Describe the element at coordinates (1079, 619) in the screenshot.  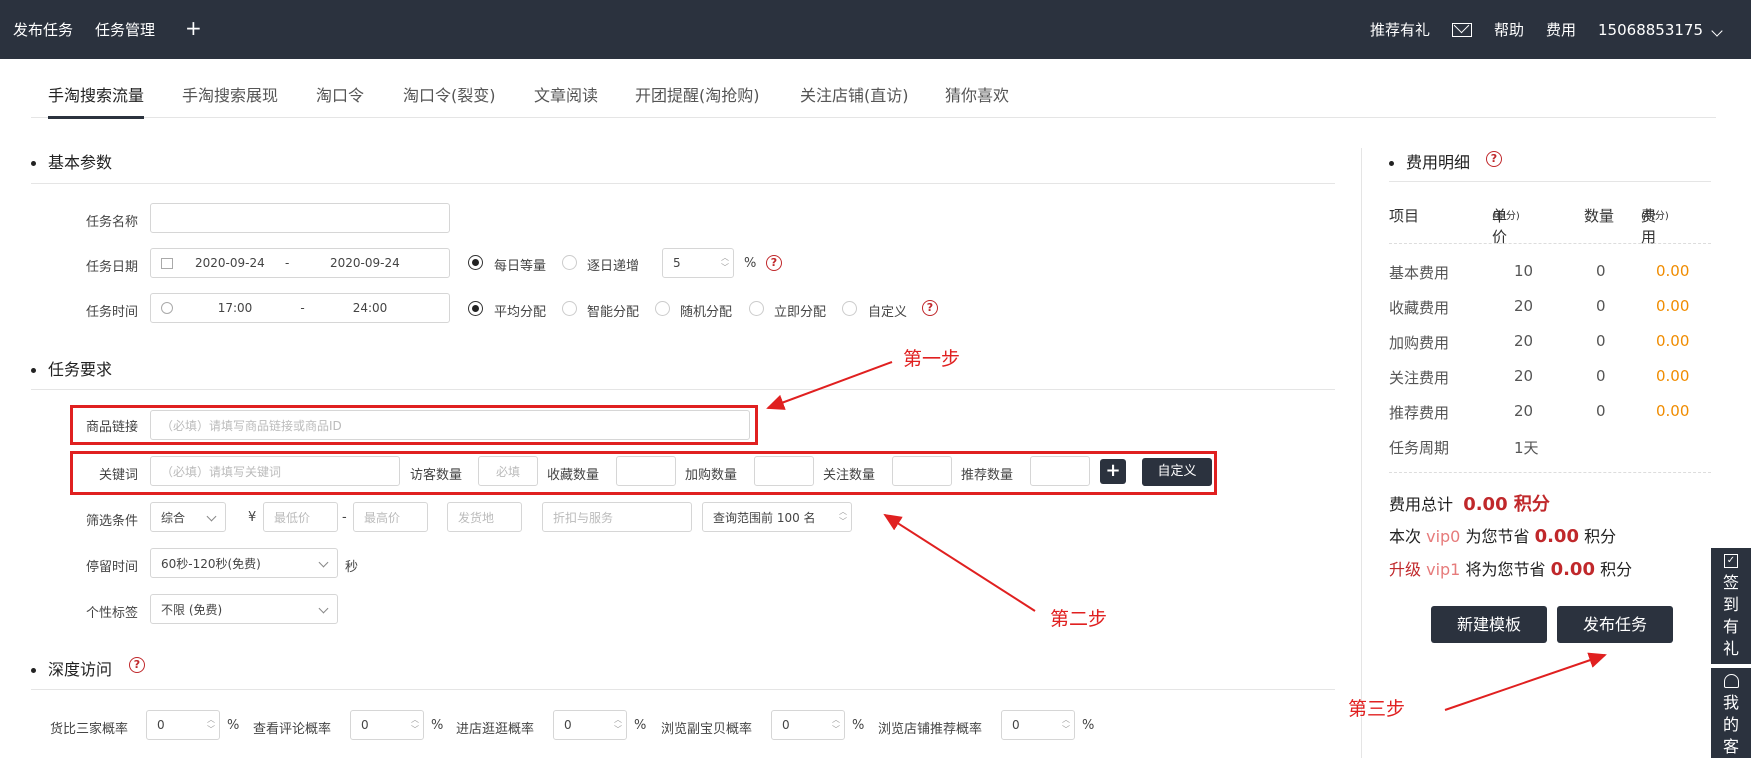
I see `step2-annotation: 第二步` at that location.